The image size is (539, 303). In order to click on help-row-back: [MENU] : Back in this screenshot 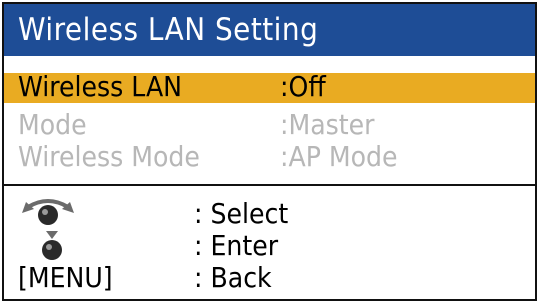, I will do `click(269, 278)`.